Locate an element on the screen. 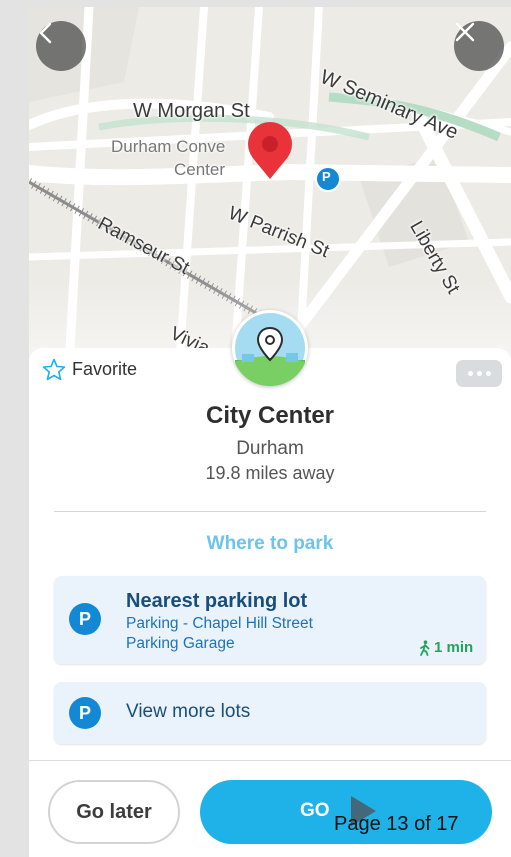  place-avatar is located at coordinates (270, 348).